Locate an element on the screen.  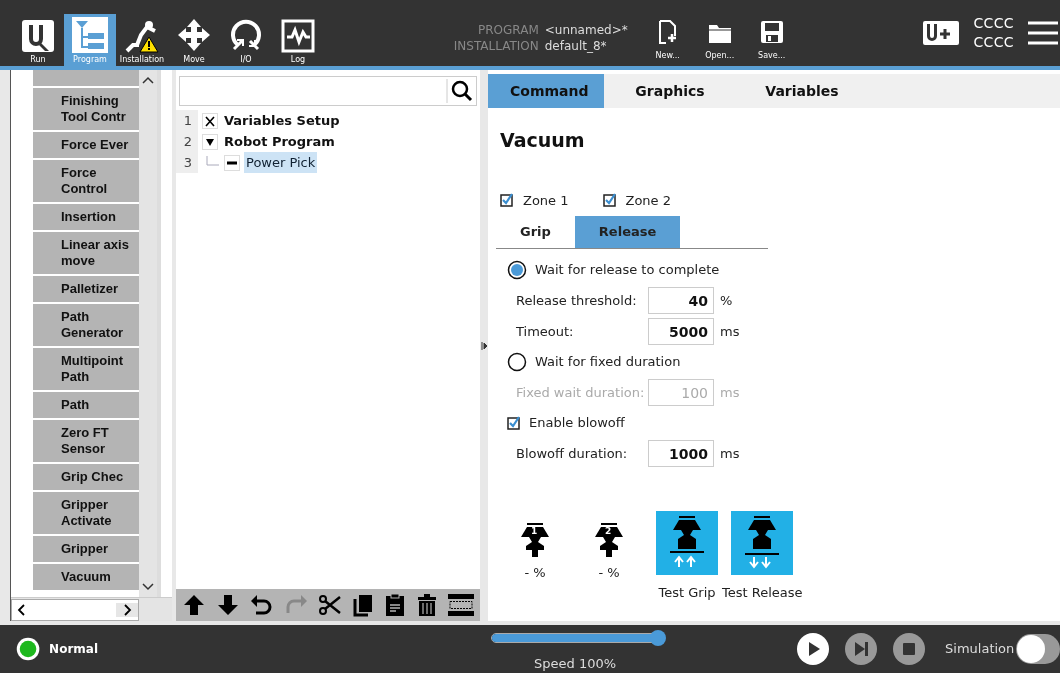
panel-tab: Variables is located at coordinates (802, 91).